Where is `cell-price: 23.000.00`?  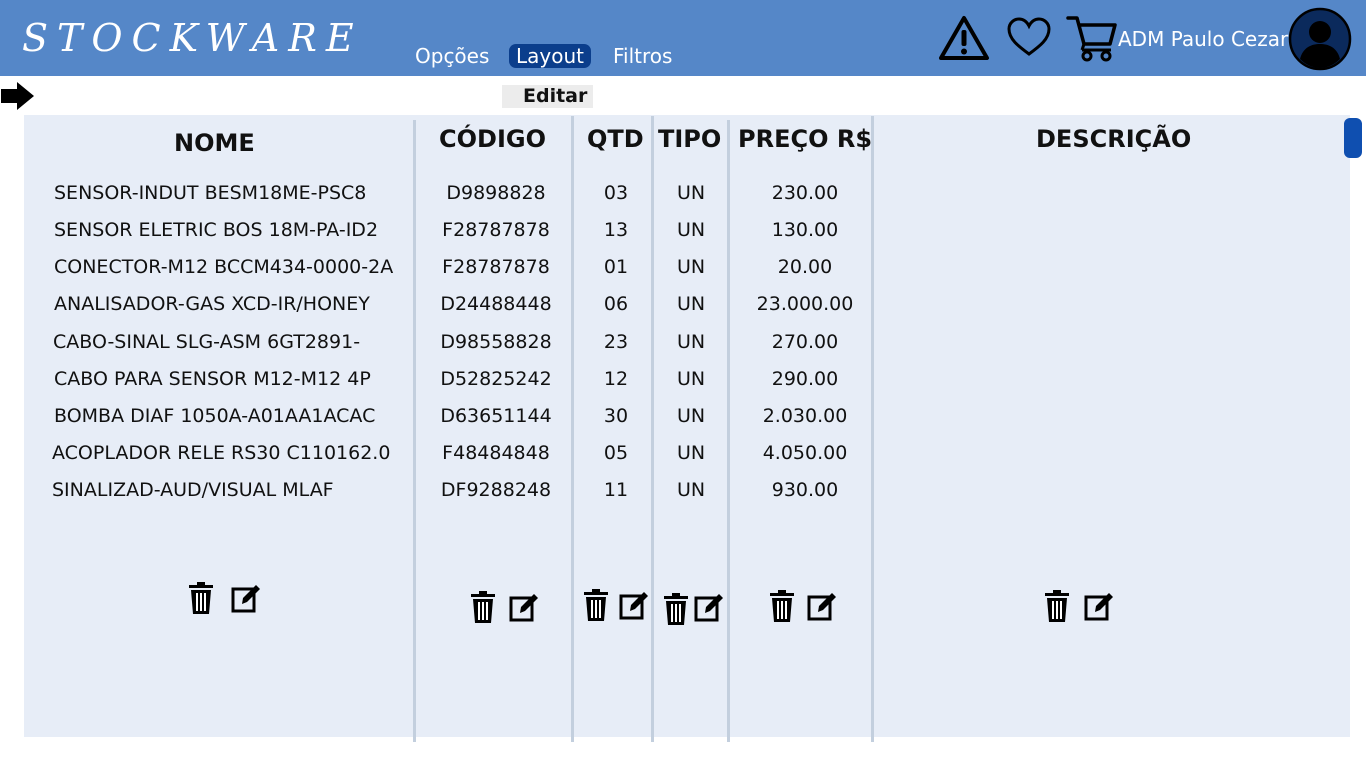 cell-price: 23.000.00 is located at coordinates (805, 304).